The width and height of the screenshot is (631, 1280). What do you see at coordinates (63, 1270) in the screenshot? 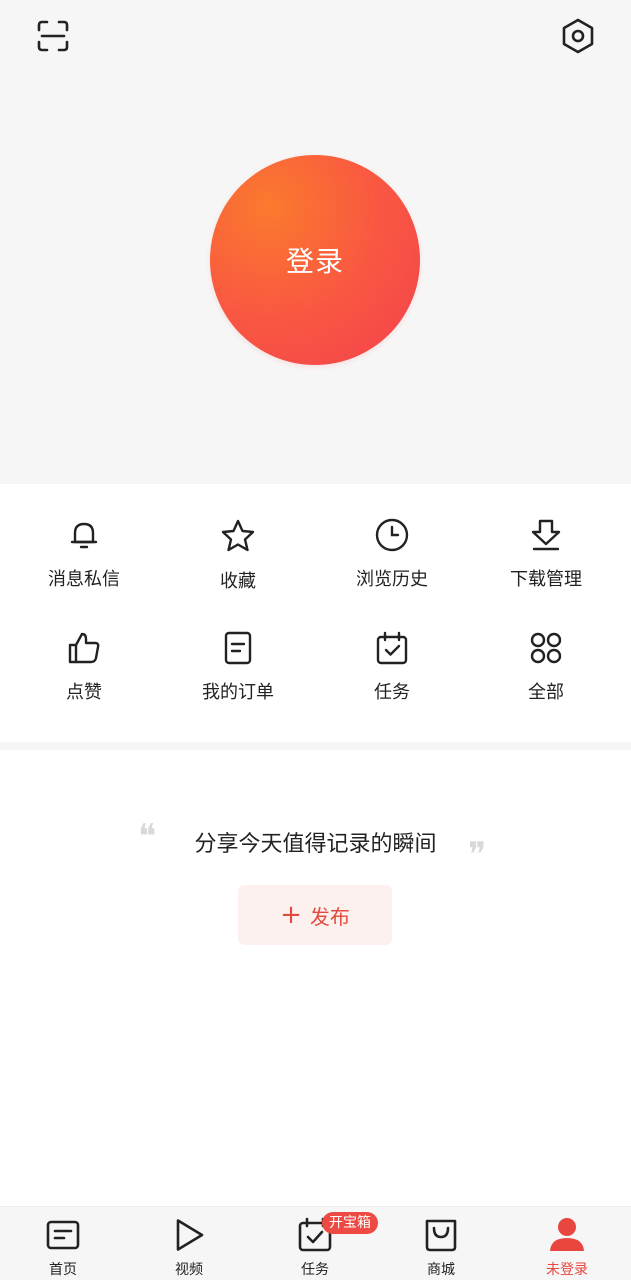
I see `nav-label: 首页` at bounding box center [63, 1270].